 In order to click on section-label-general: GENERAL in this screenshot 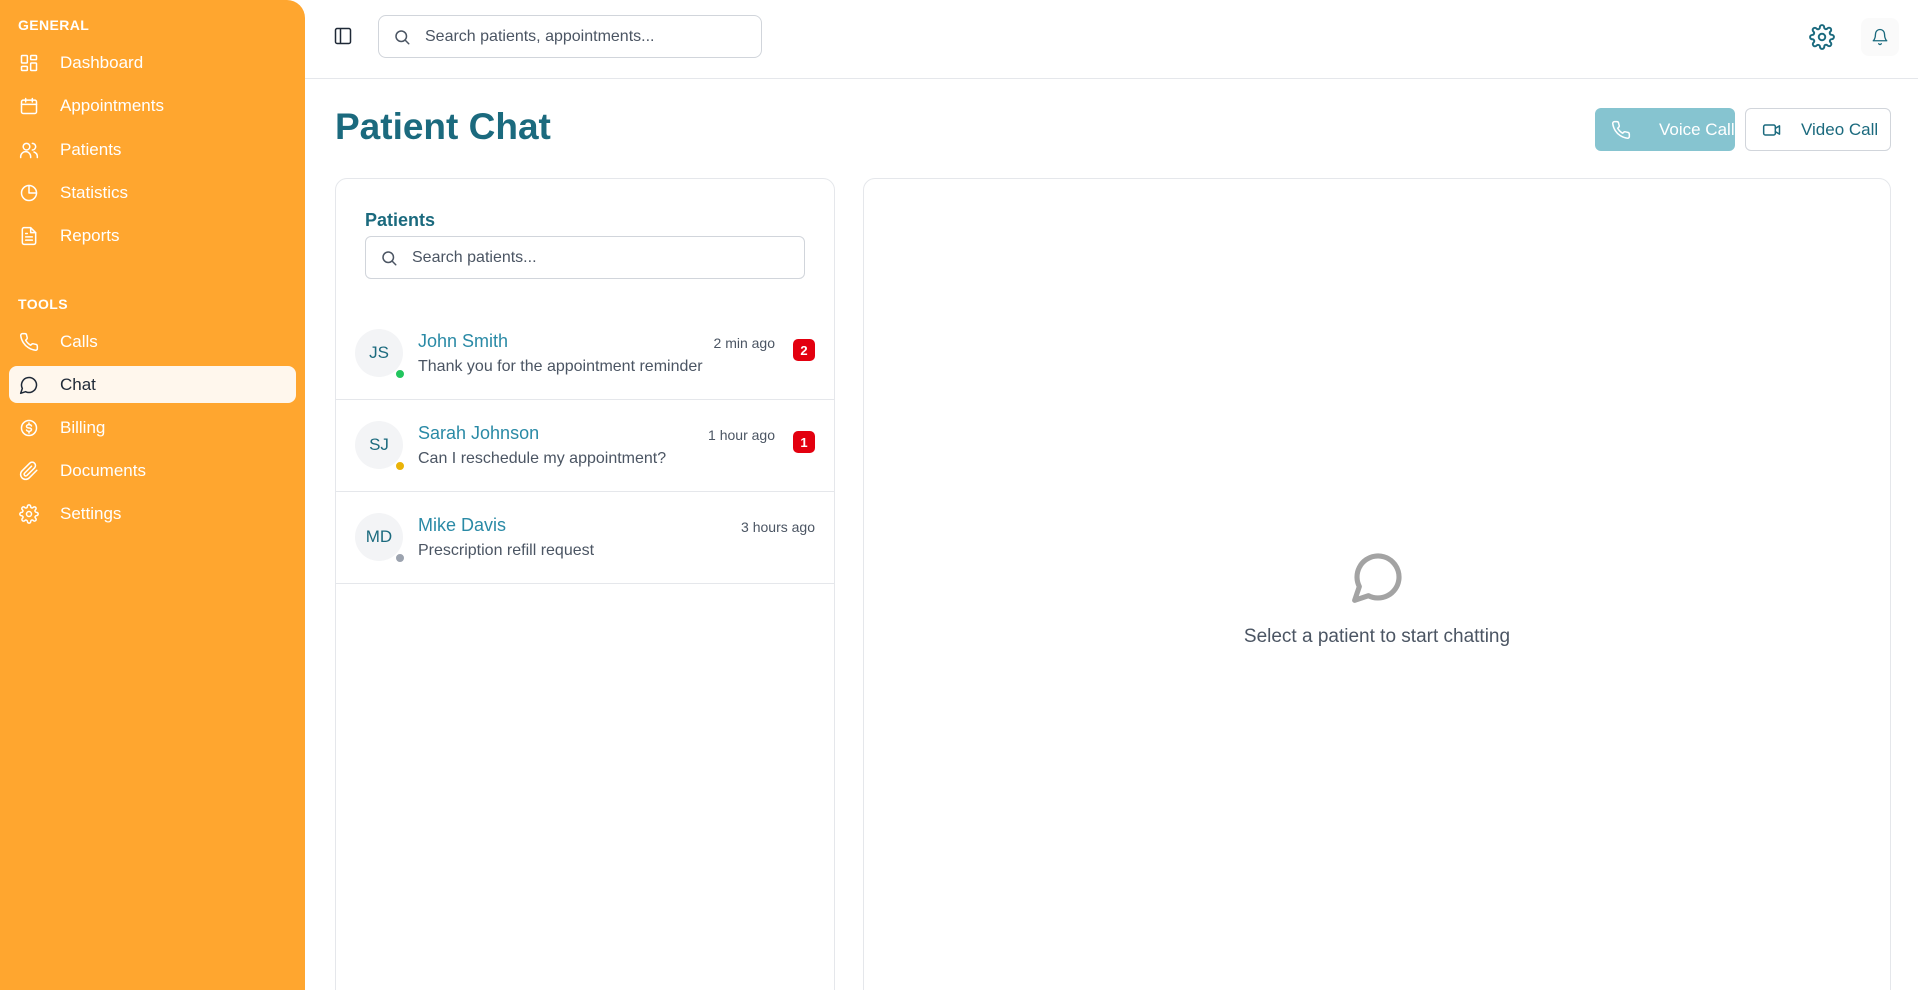, I will do `click(54, 25)`.